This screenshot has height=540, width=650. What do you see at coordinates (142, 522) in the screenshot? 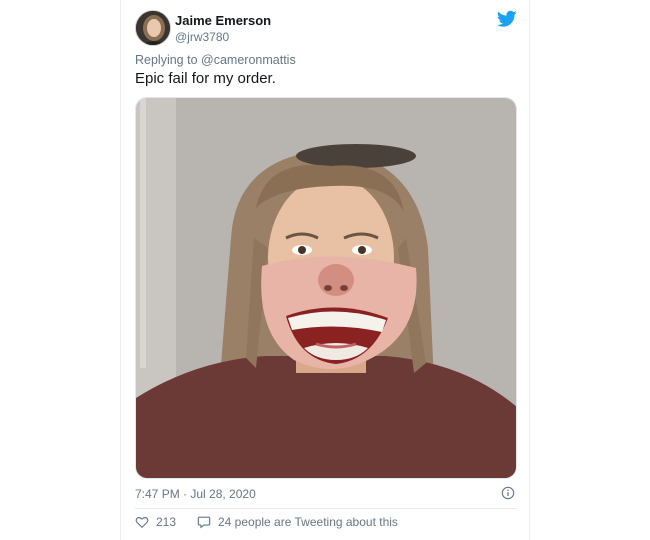
I see `heart-icon` at bounding box center [142, 522].